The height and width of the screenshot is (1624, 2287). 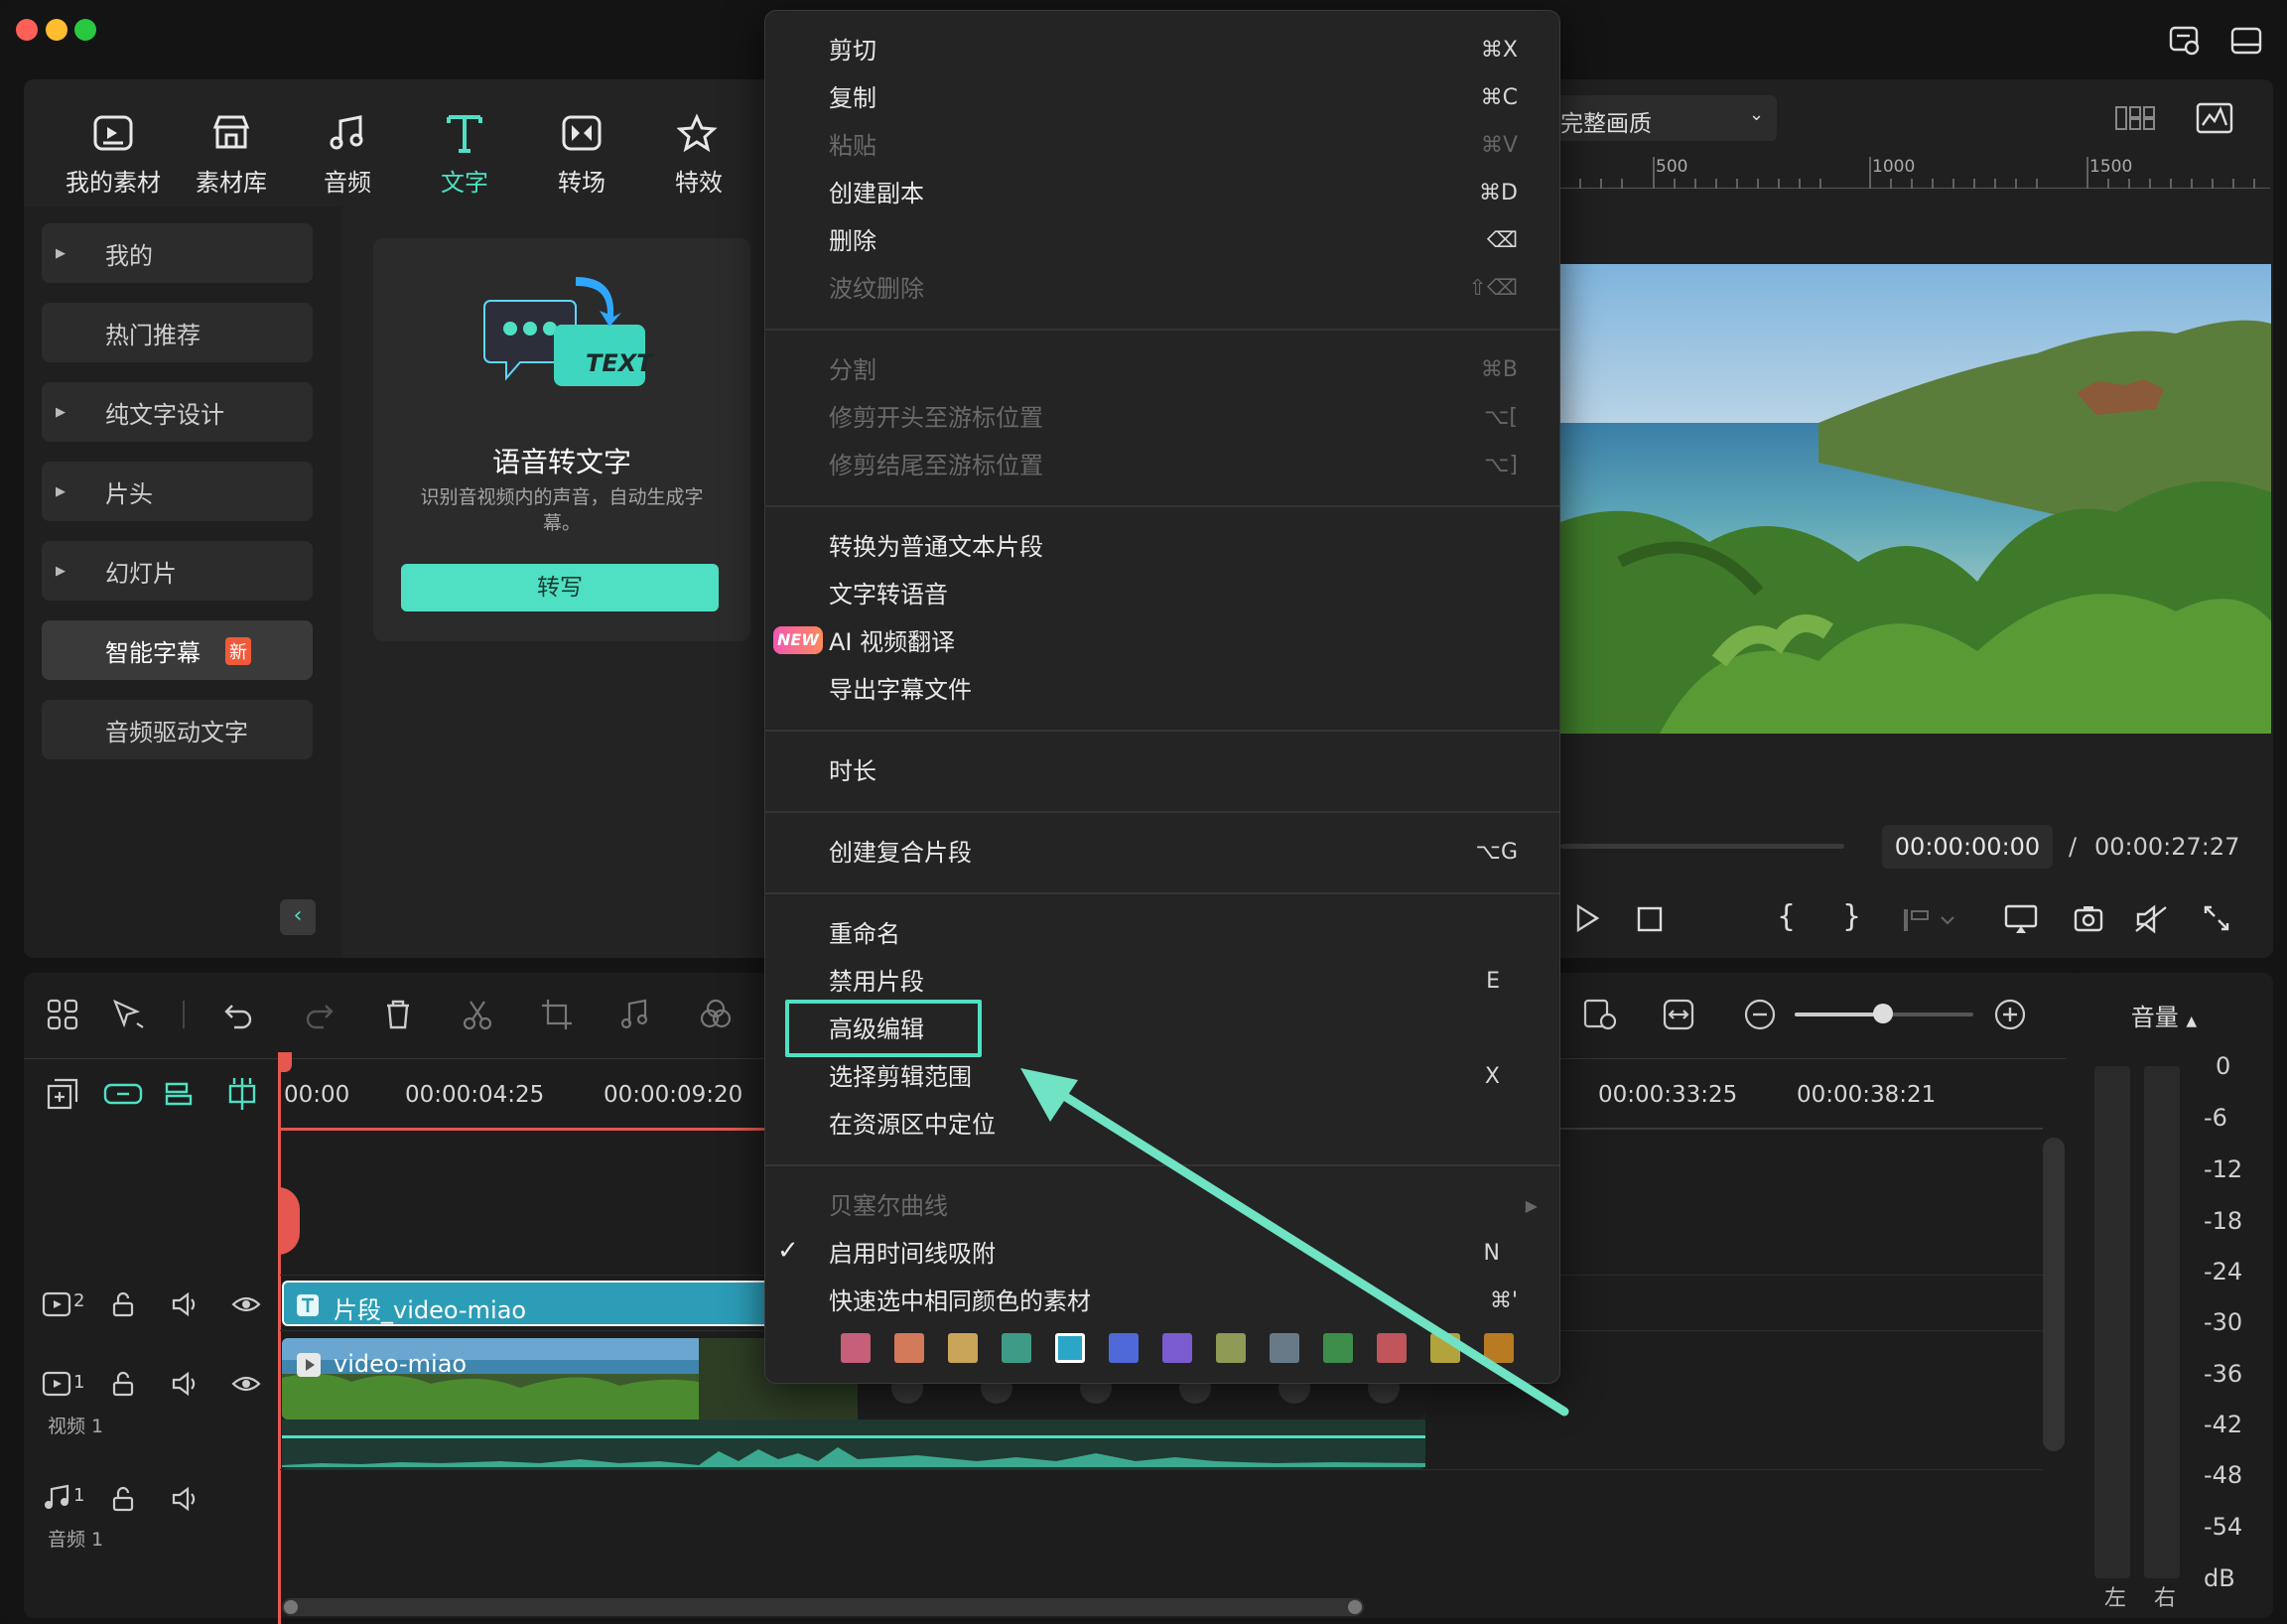 I want to click on volume-label: 音量 ▲, so click(x=2164, y=1015).